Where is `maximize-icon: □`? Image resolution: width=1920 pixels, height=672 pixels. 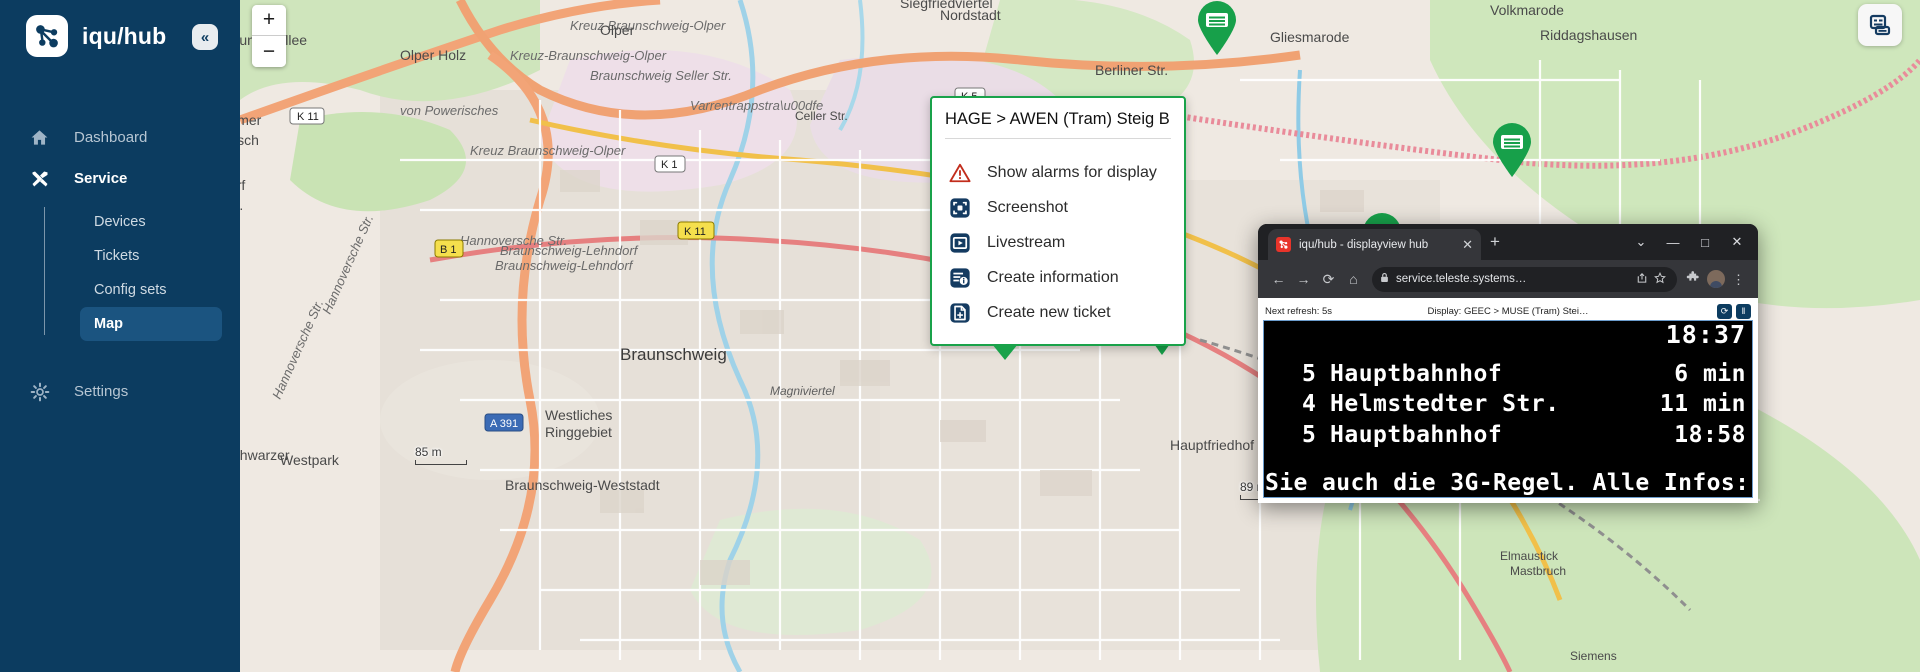 maximize-icon: □ is located at coordinates (1705, 242).